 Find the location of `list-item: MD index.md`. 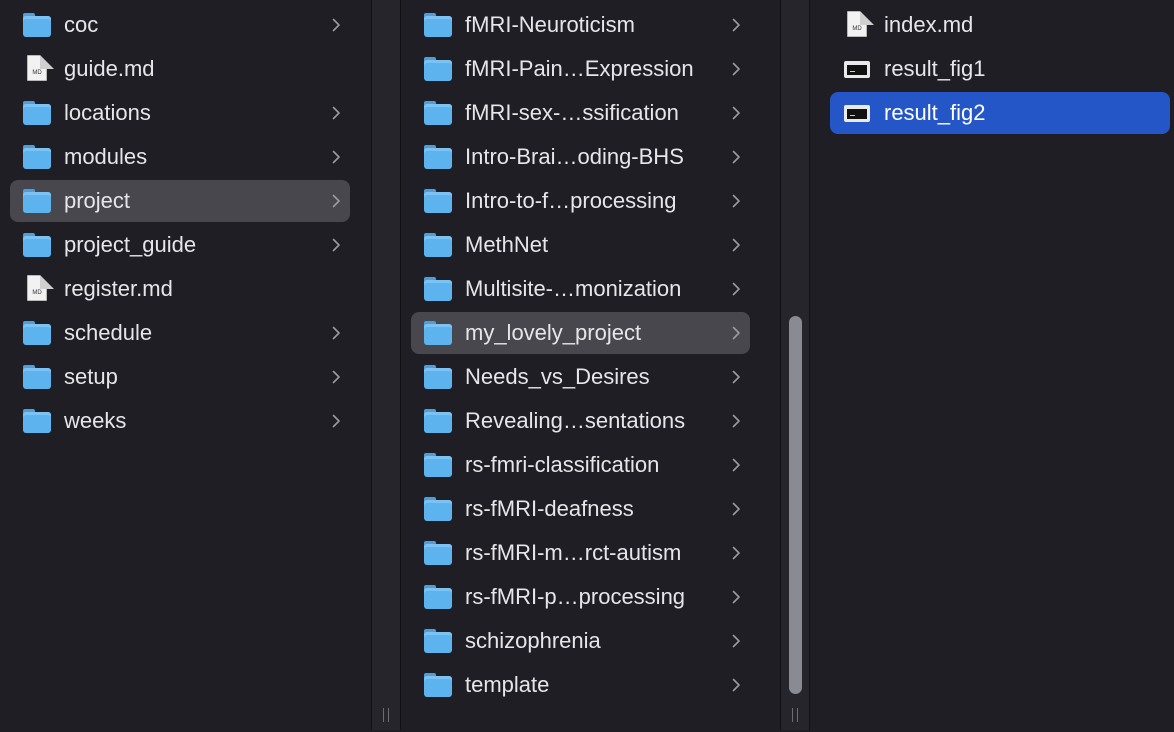

list-item: MD index.md is located at coordinates (1000, 25).